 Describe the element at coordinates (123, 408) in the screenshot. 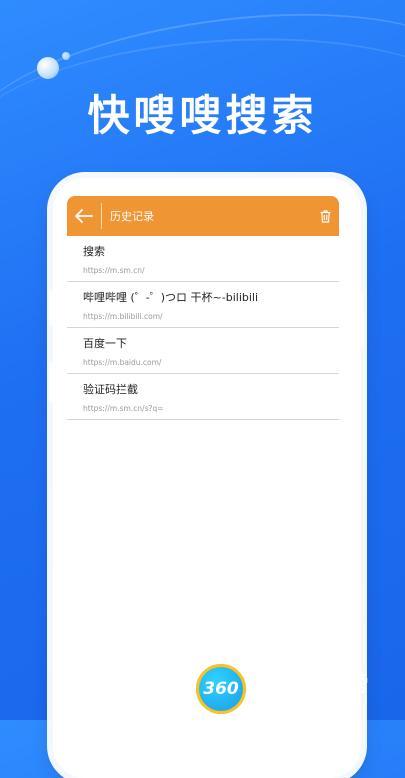

I see `history-item-url: https://m.sm.cn/s?q=` at that location.